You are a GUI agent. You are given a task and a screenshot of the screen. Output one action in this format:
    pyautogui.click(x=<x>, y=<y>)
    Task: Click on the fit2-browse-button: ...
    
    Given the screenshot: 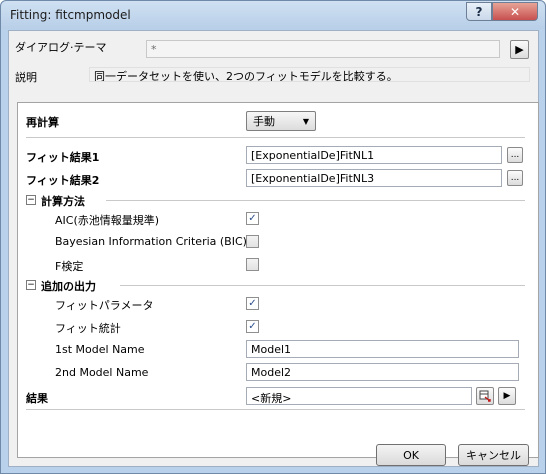 What is the action you would take?
    pyautogui.click(x=515, y=178)
    